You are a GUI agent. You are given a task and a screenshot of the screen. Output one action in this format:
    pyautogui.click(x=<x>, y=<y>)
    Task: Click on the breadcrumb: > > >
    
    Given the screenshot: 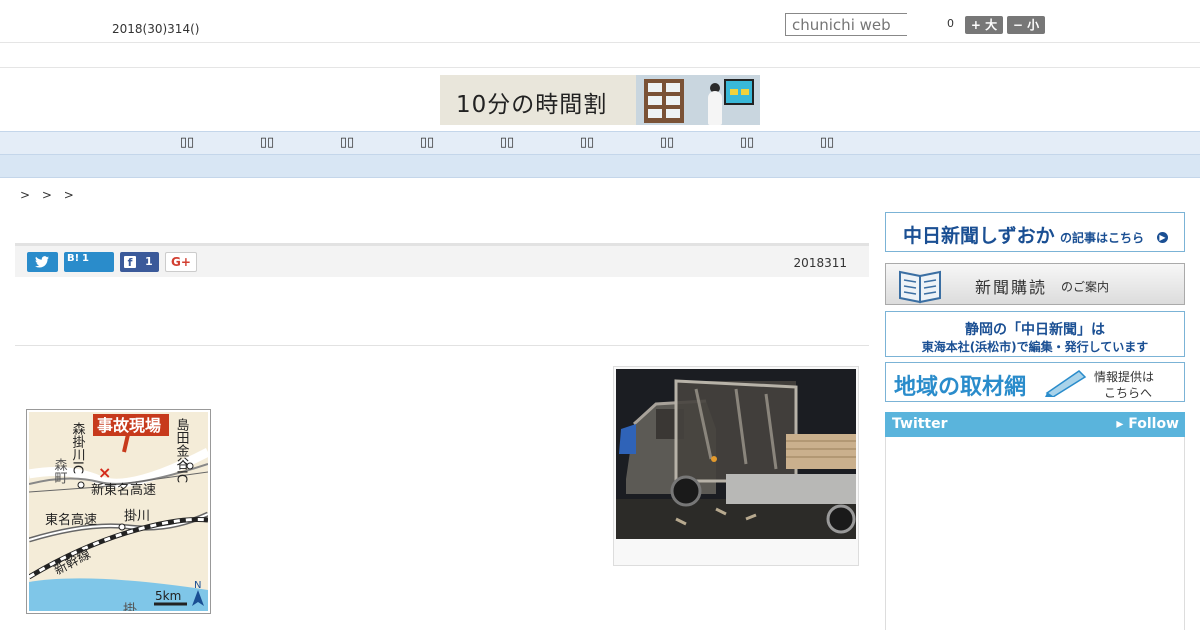 What is the action you would take?
    pyautogui.click(x=49, y=195)
    